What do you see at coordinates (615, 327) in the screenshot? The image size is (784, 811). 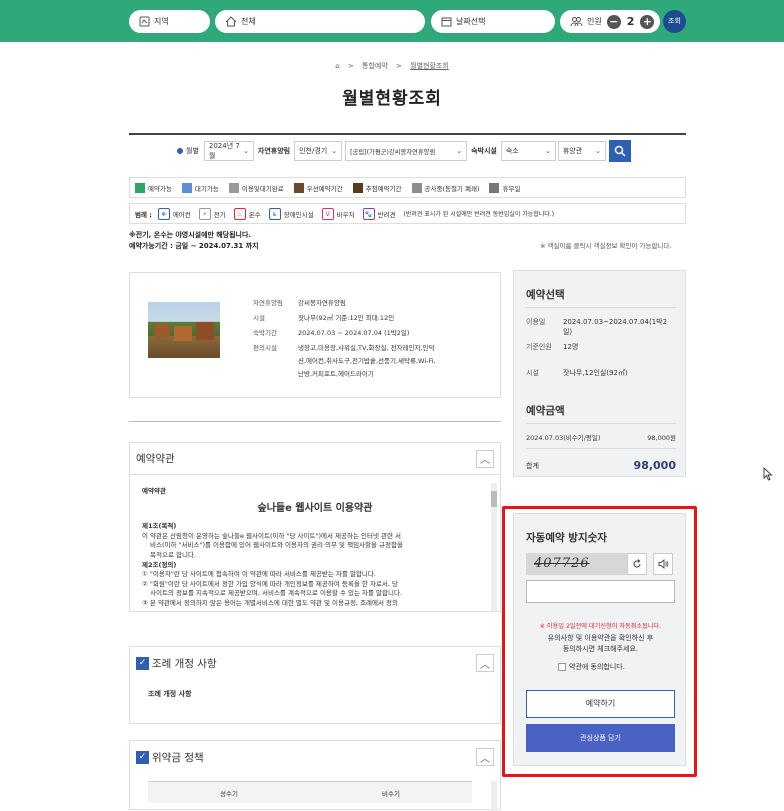 I see `summary-value: 2024.07.03~2024.07.04(1박2일)` at bounding box center [615, 327].